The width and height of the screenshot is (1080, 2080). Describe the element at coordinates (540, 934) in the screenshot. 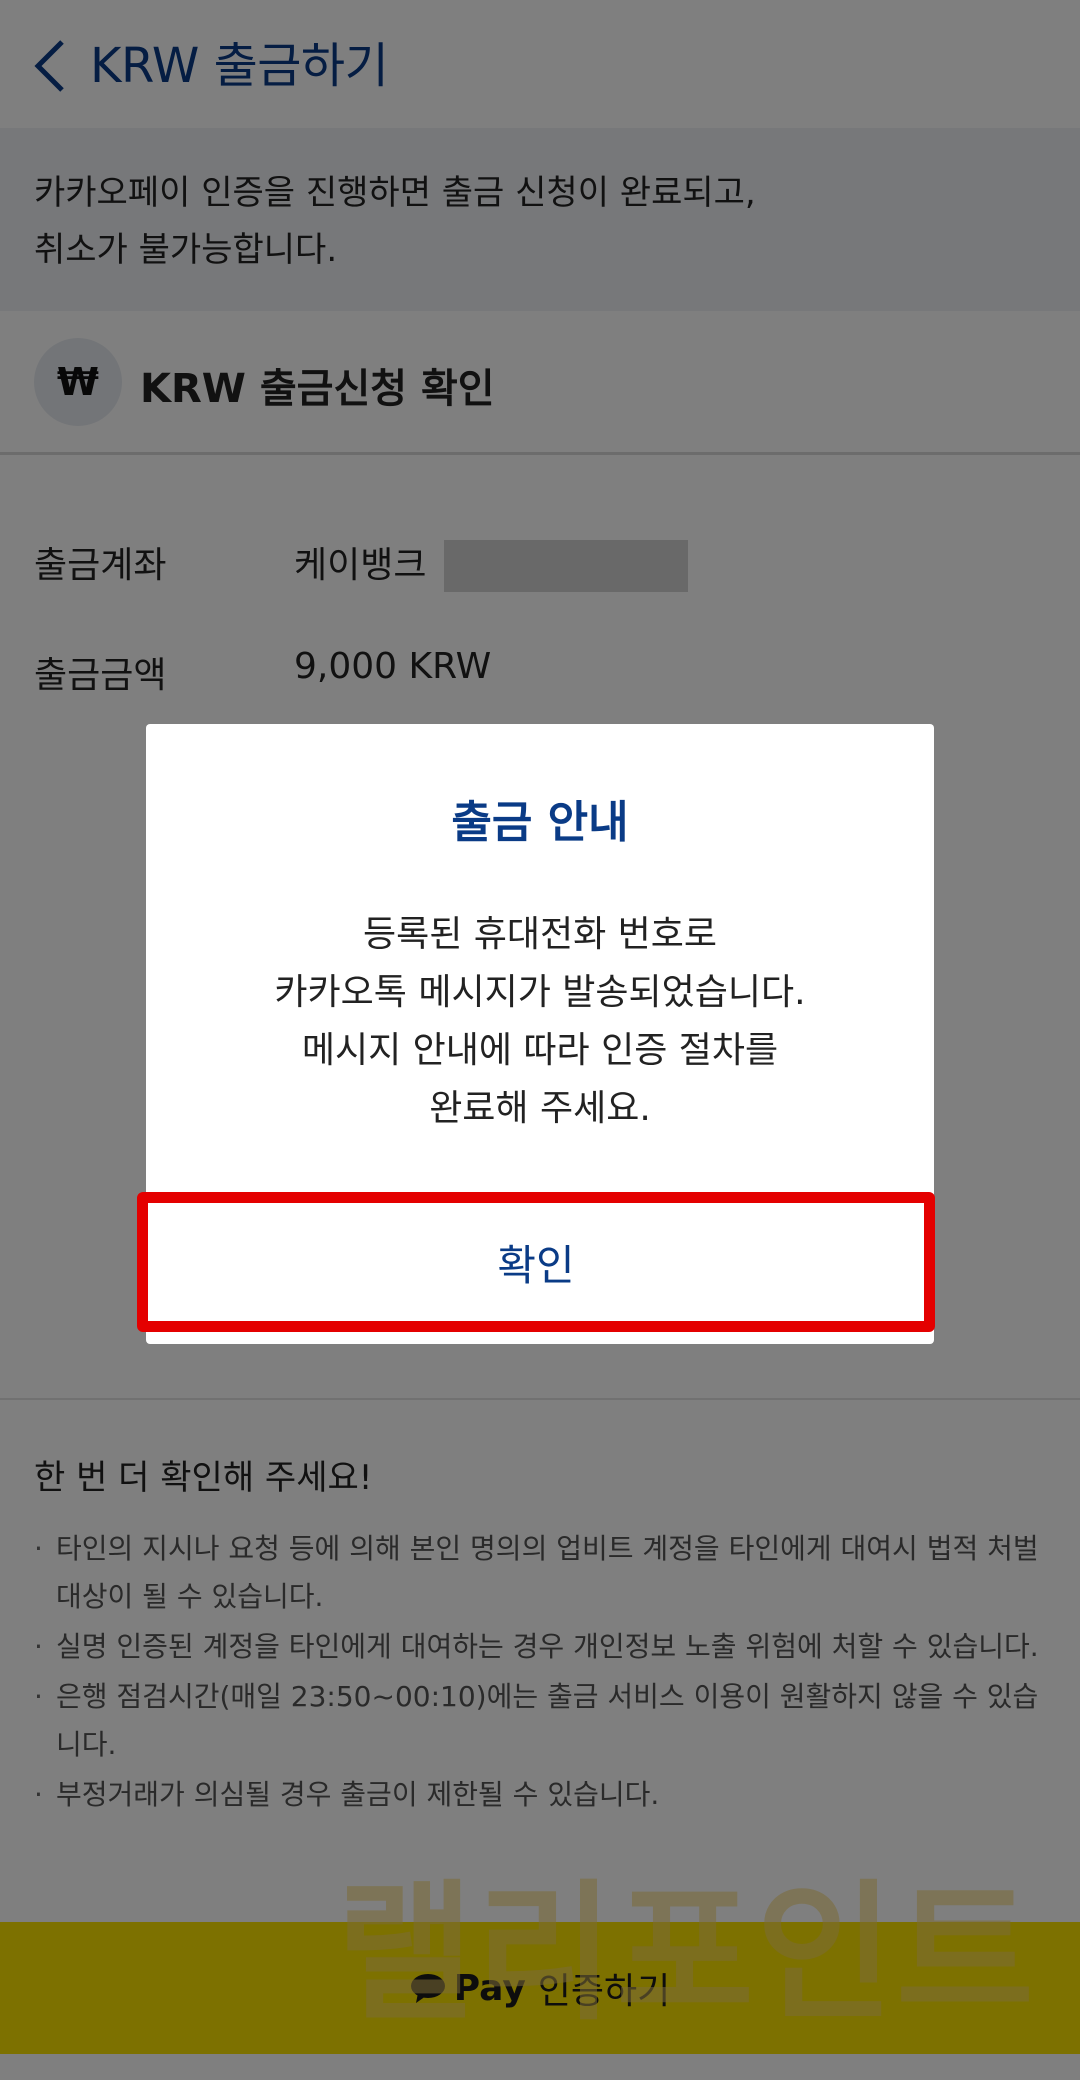

I see `dialog-line-1: 등록된 휴대전화 번호로` at that location.